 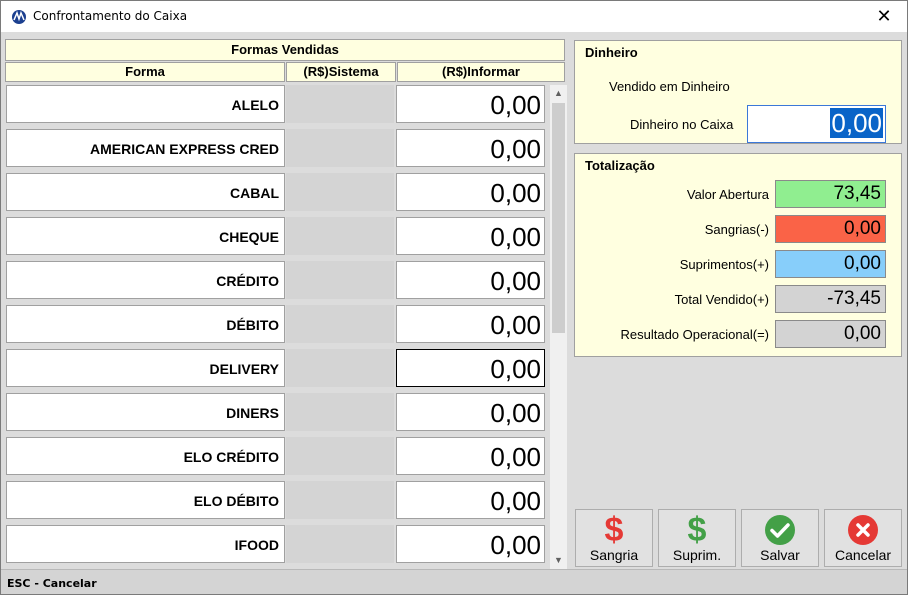 I want to click on dinheiro-caixa-label: Dinheiro no Caixa, so click(x=682, y=124).